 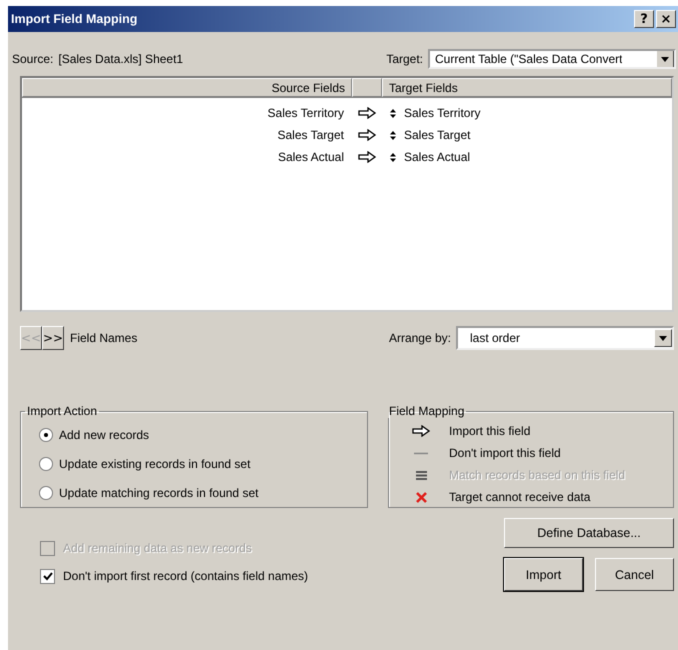 I want to click on column-header: Source Fields, so click(x=187, y=87).